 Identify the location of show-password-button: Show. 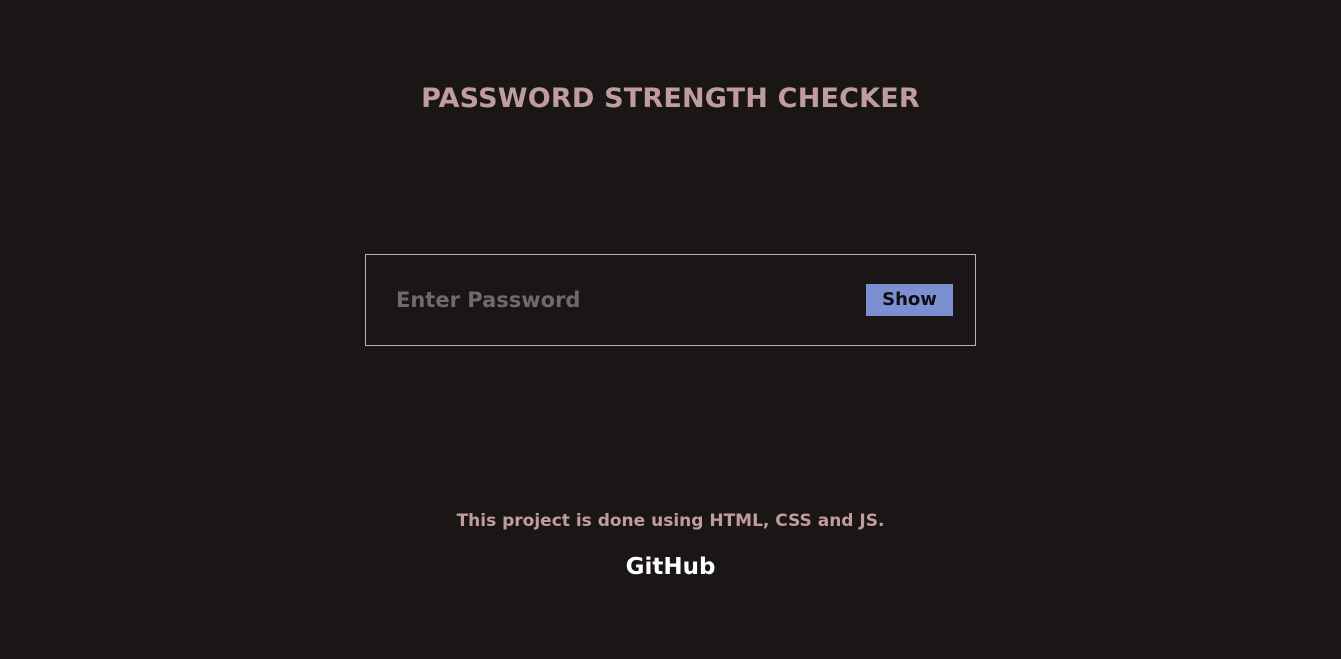
(909, 300).